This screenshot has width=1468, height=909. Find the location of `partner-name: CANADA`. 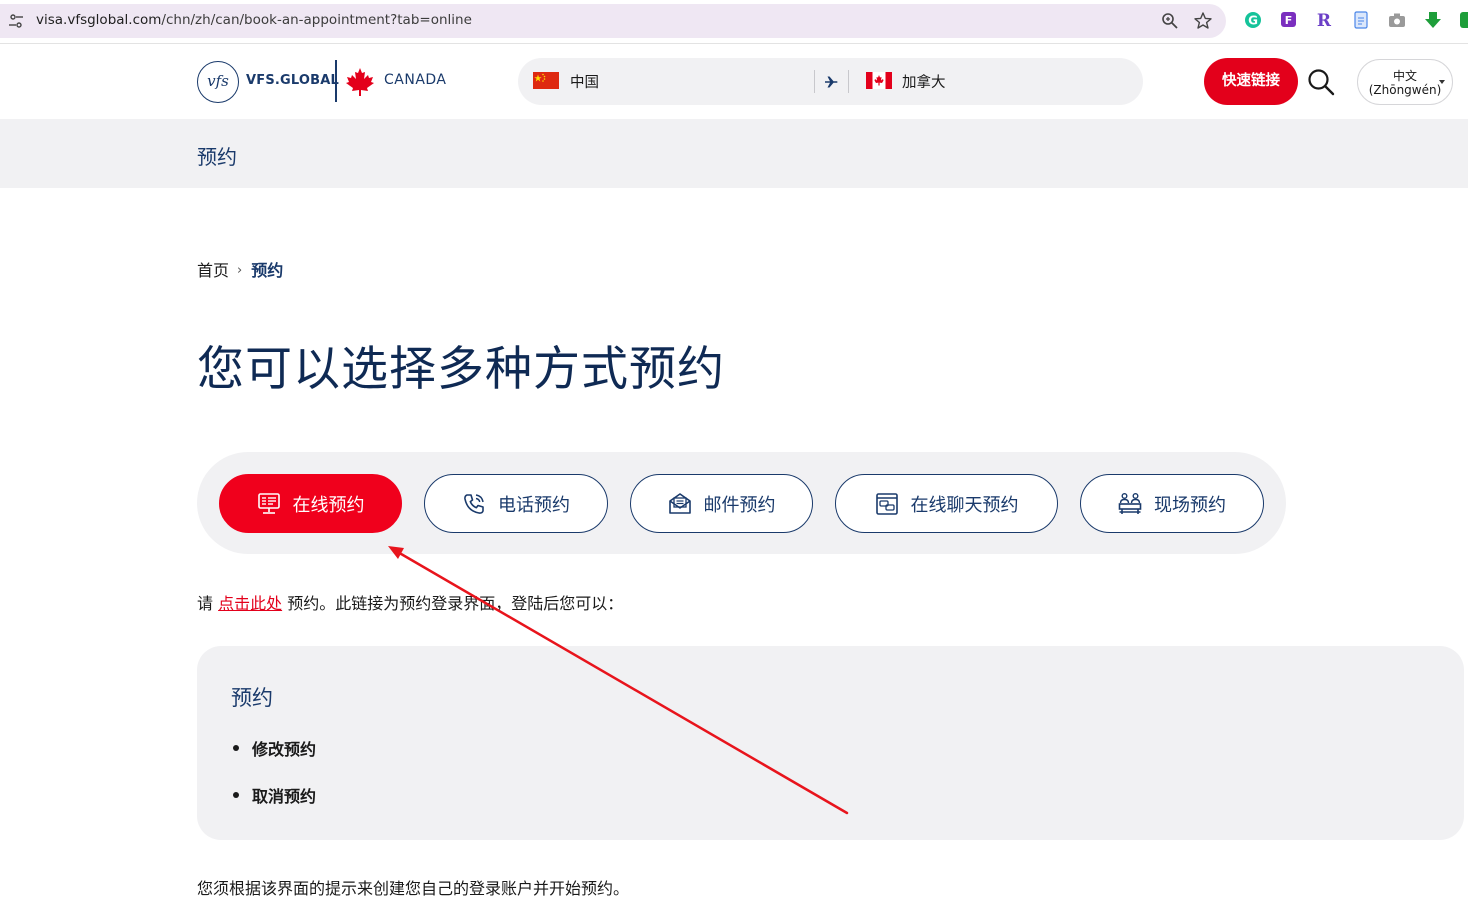

partner-name: CANADA is located at coordinates (415, 80).